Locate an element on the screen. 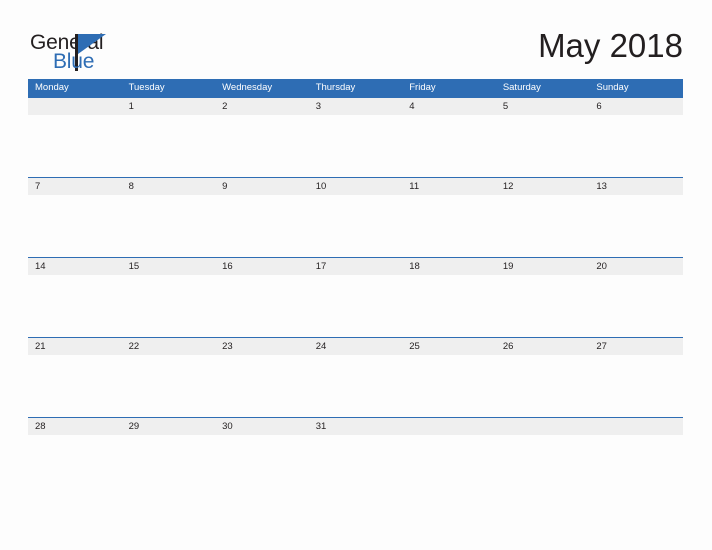  day-cell: 8 is located at coordinates (169, 186).